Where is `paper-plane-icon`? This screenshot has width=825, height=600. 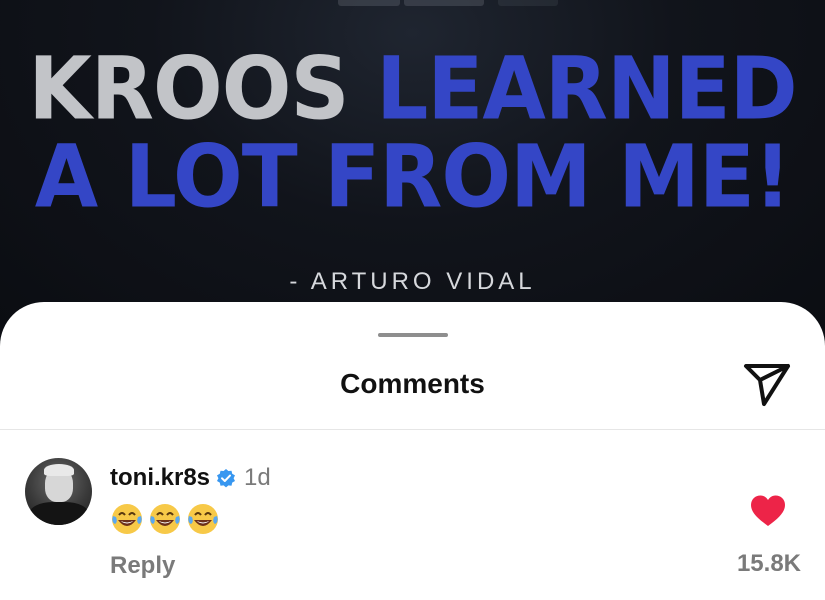
paper-plane-icon is located at coordinates (767, 385).